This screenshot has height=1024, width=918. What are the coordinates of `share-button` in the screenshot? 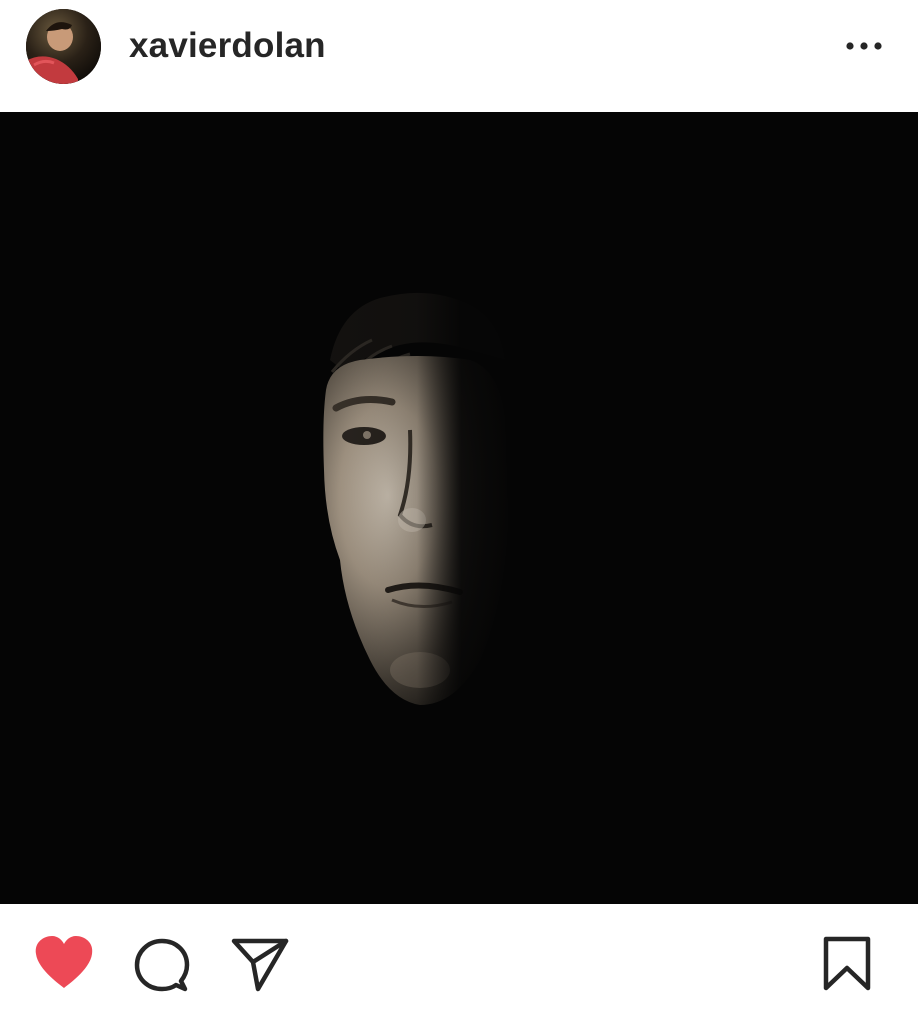 It's located at (260, 965).